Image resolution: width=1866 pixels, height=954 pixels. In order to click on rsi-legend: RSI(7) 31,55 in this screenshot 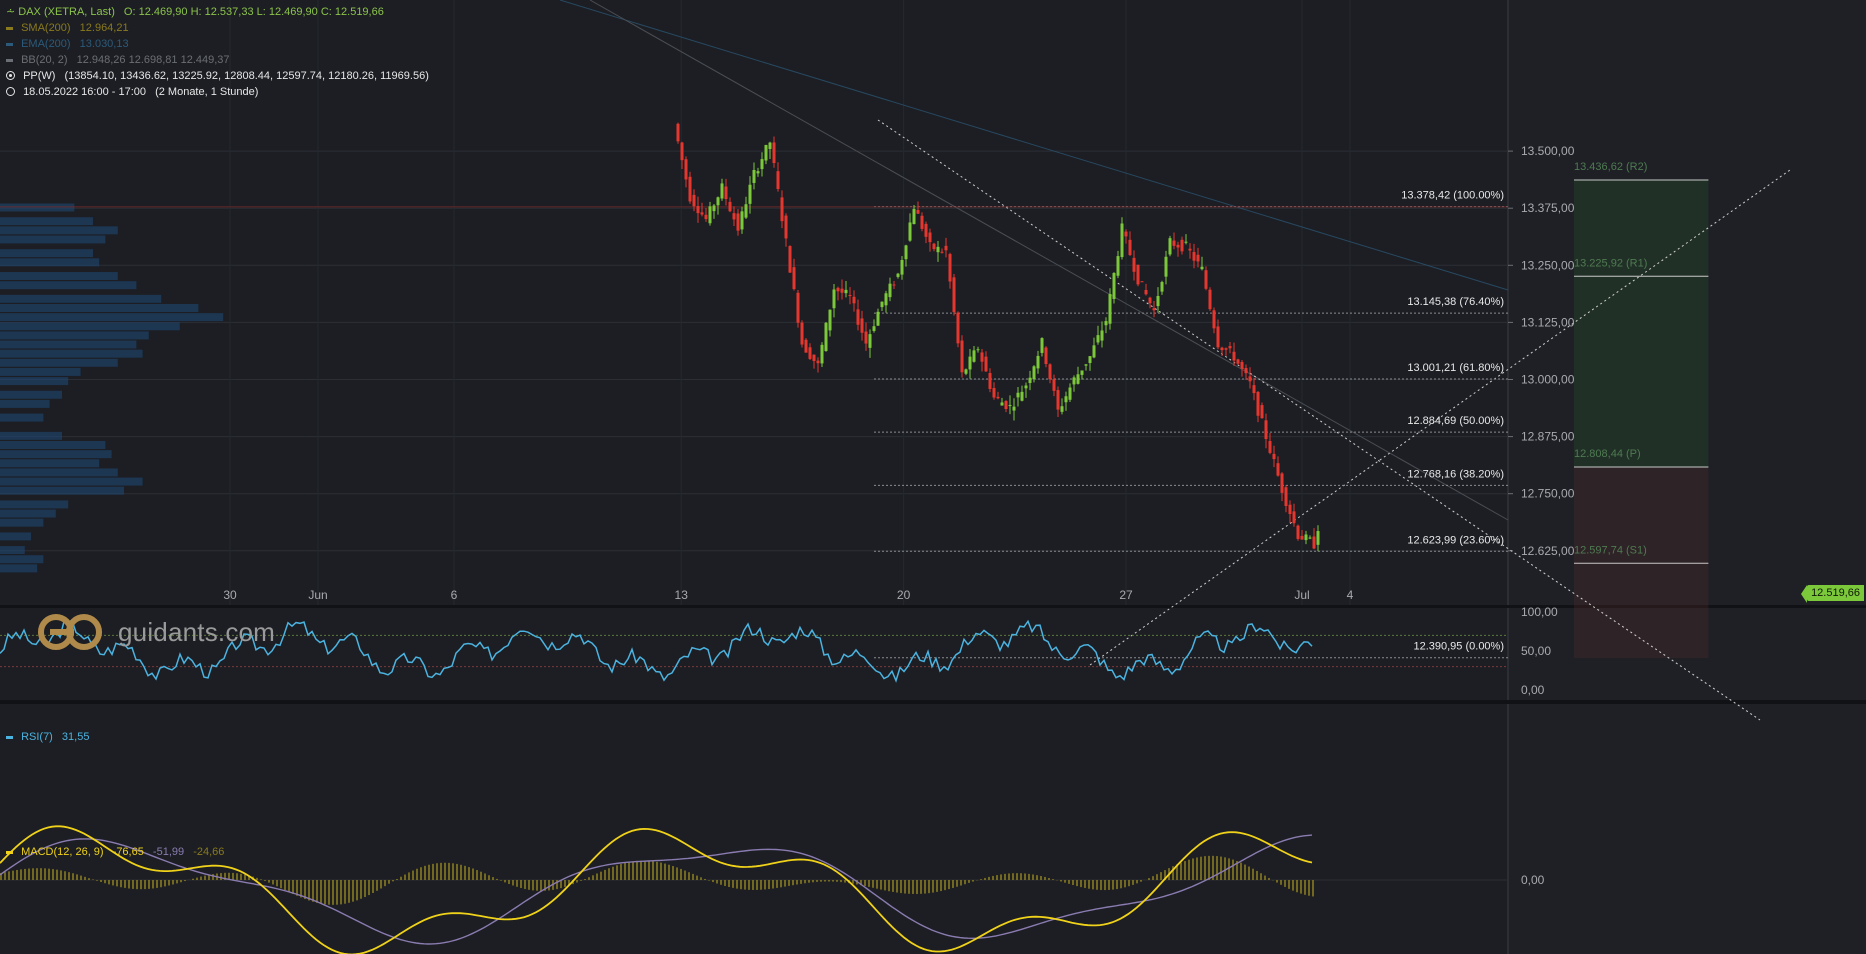, I will do `click(47, 737)`.